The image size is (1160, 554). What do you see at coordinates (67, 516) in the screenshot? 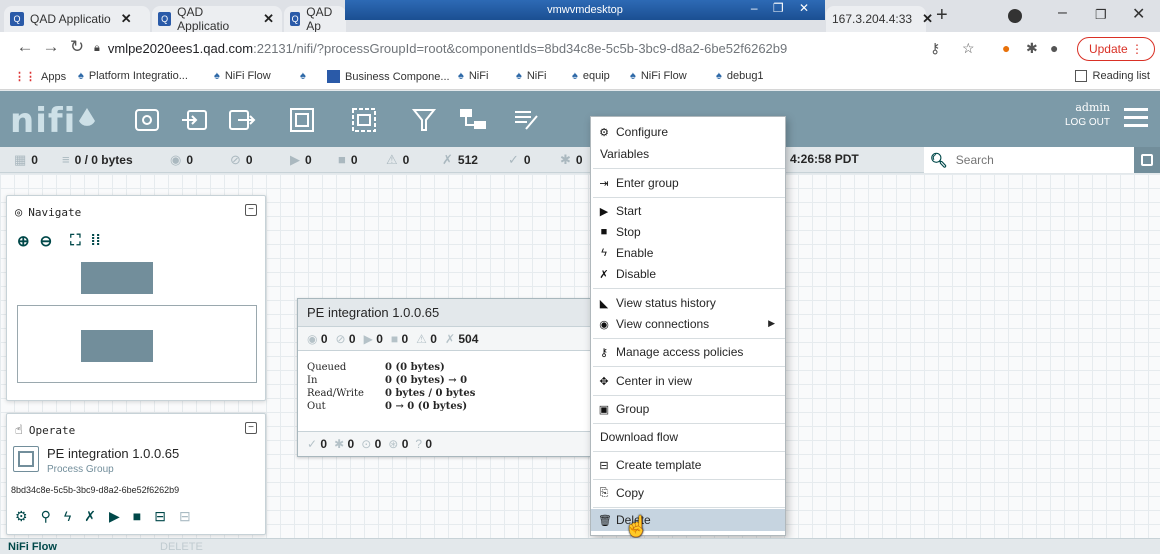
I see `enable-bolt-icon: ϟ` at bounding box center [67, 516].